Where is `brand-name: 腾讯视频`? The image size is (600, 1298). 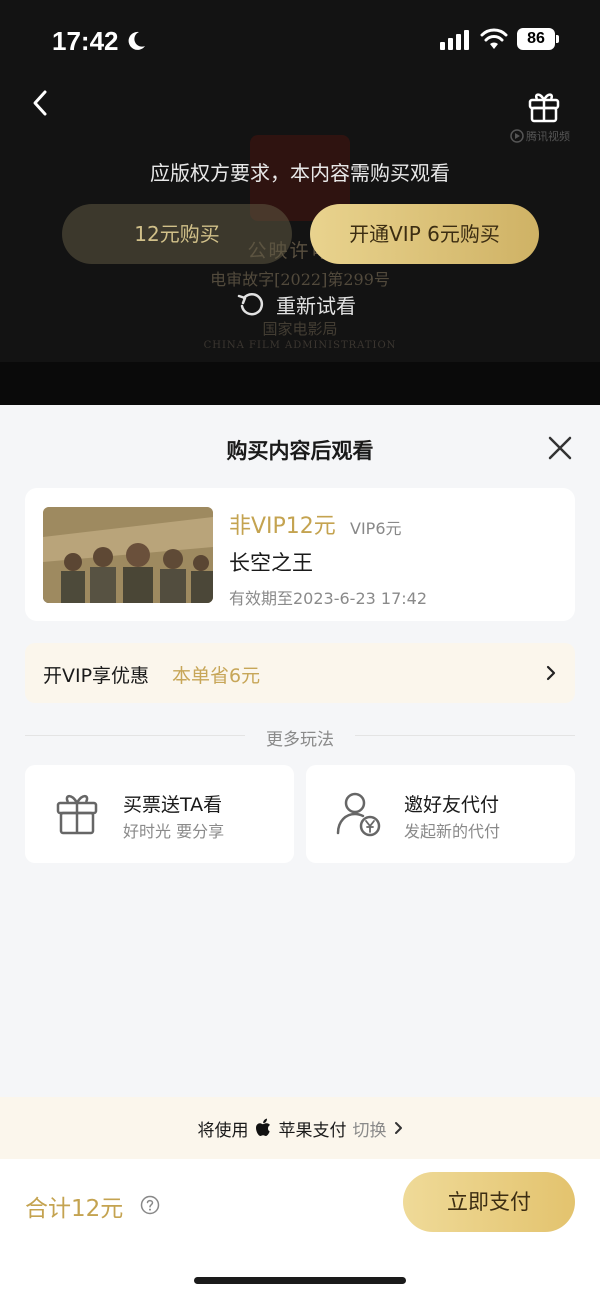 brand-name: 腾讯视频 is located at coordinates (548, 136).